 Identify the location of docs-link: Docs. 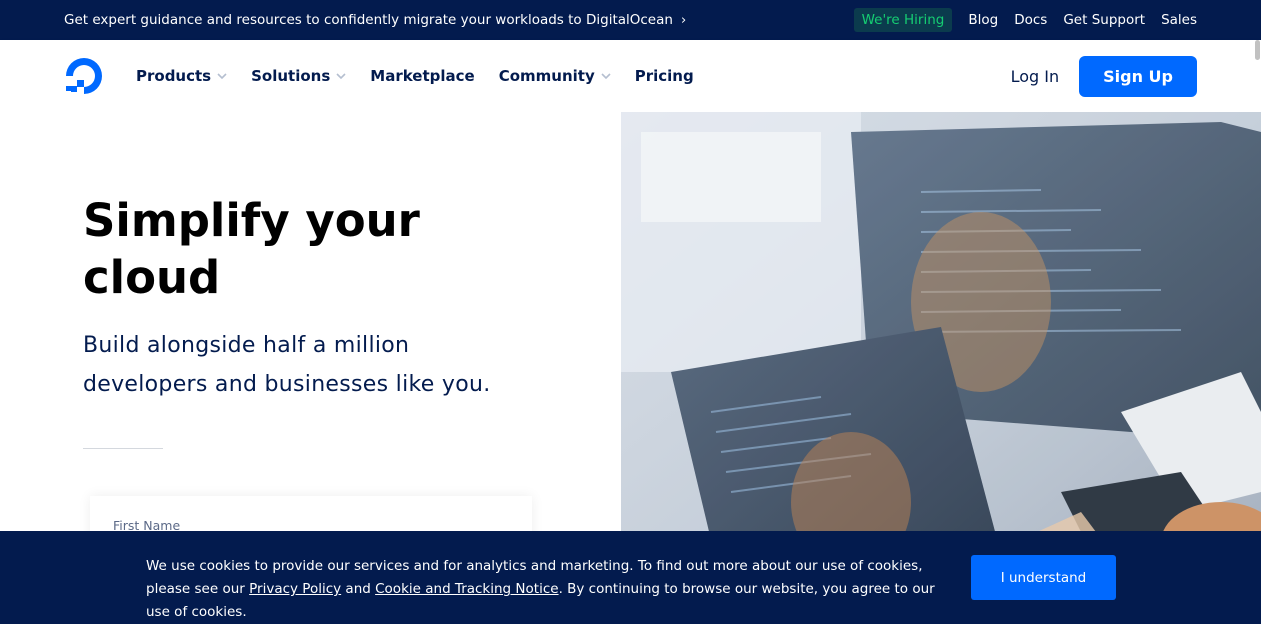
(1030, 20).